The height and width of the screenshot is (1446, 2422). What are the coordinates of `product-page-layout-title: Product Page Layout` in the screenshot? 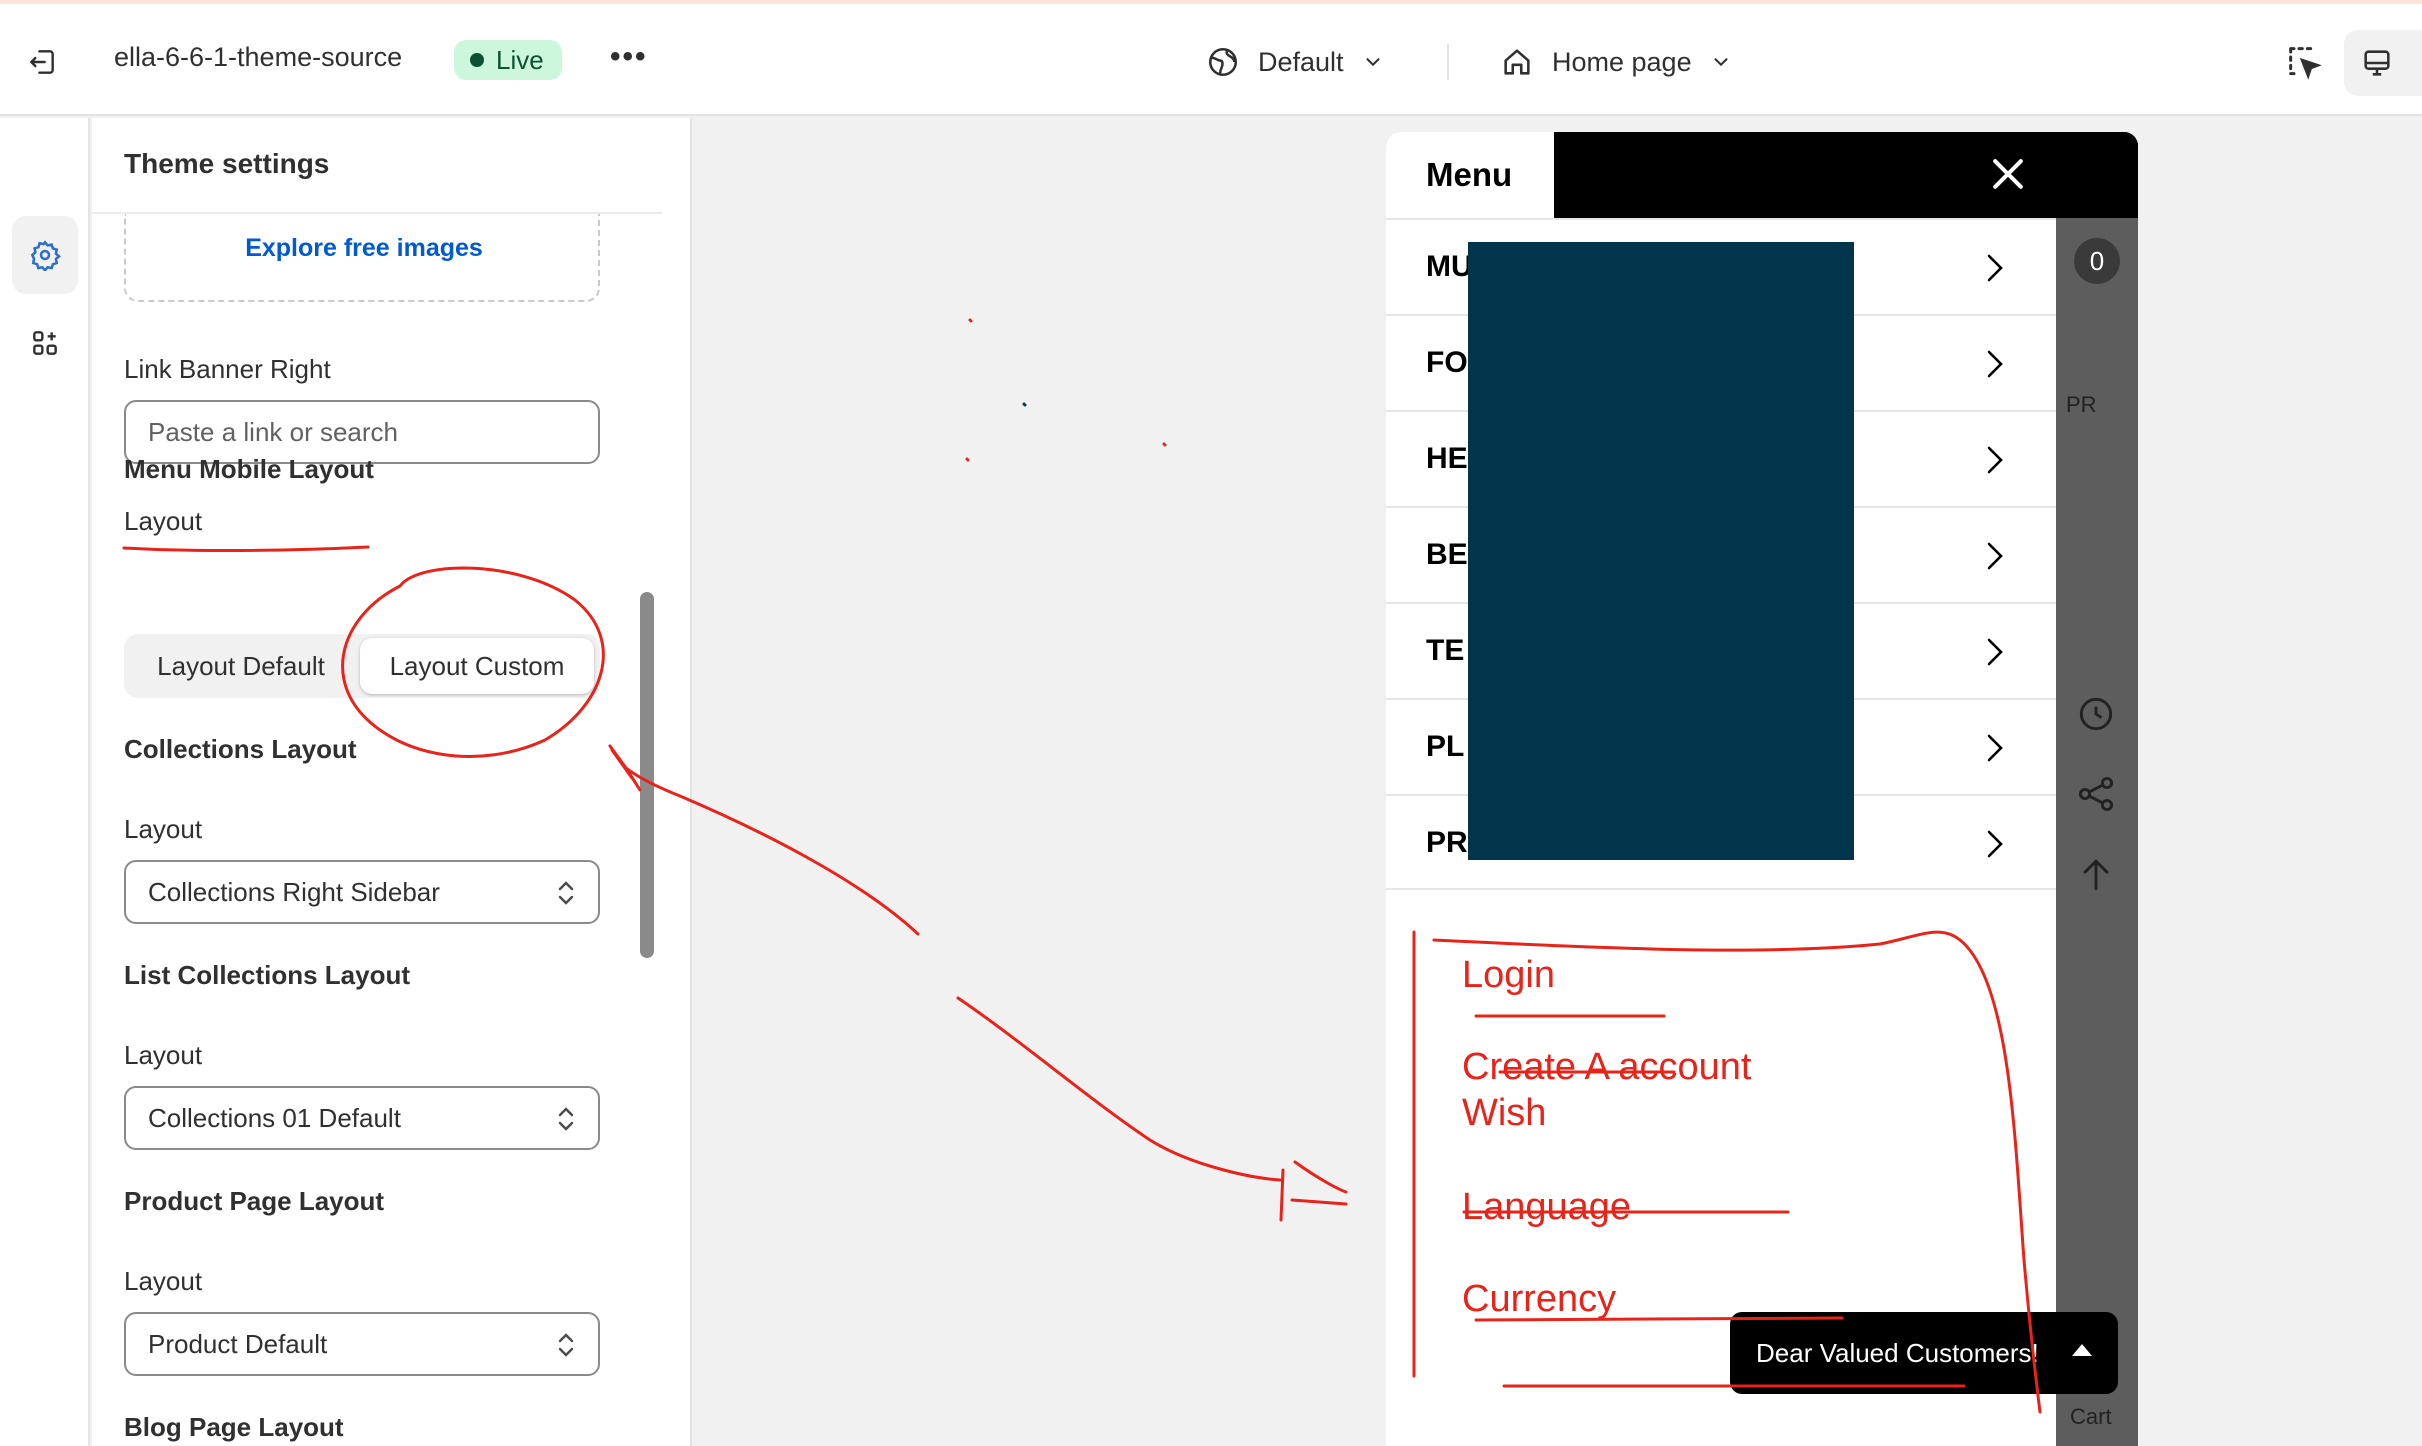 It's located at (254, 1201).